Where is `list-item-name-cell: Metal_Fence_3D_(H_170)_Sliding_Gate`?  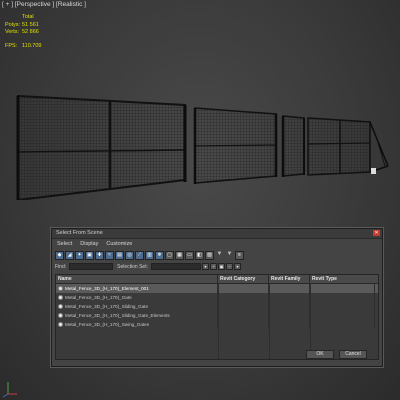
list-item-name-cell: Metal_Fence_3D_(H_170)_Sliding_Gate is located at coordinates (137, 306).